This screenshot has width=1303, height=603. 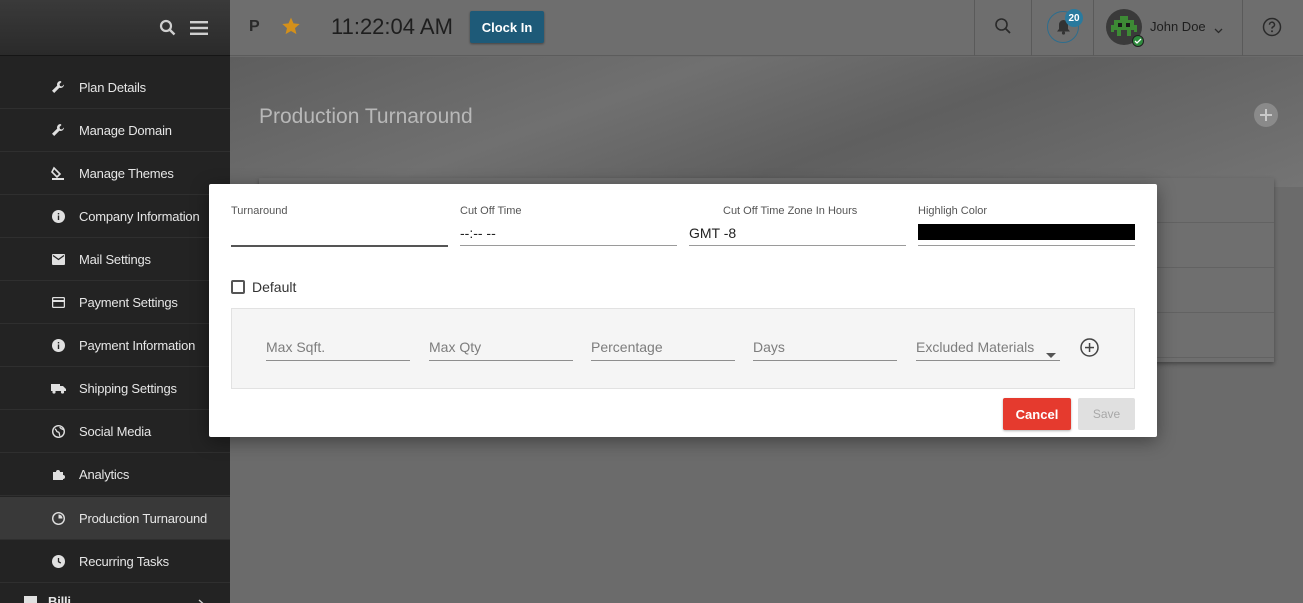 I want to click on sidebar-item-recurring-tasks: Recurring Tasks, so click(x=115, y=561).